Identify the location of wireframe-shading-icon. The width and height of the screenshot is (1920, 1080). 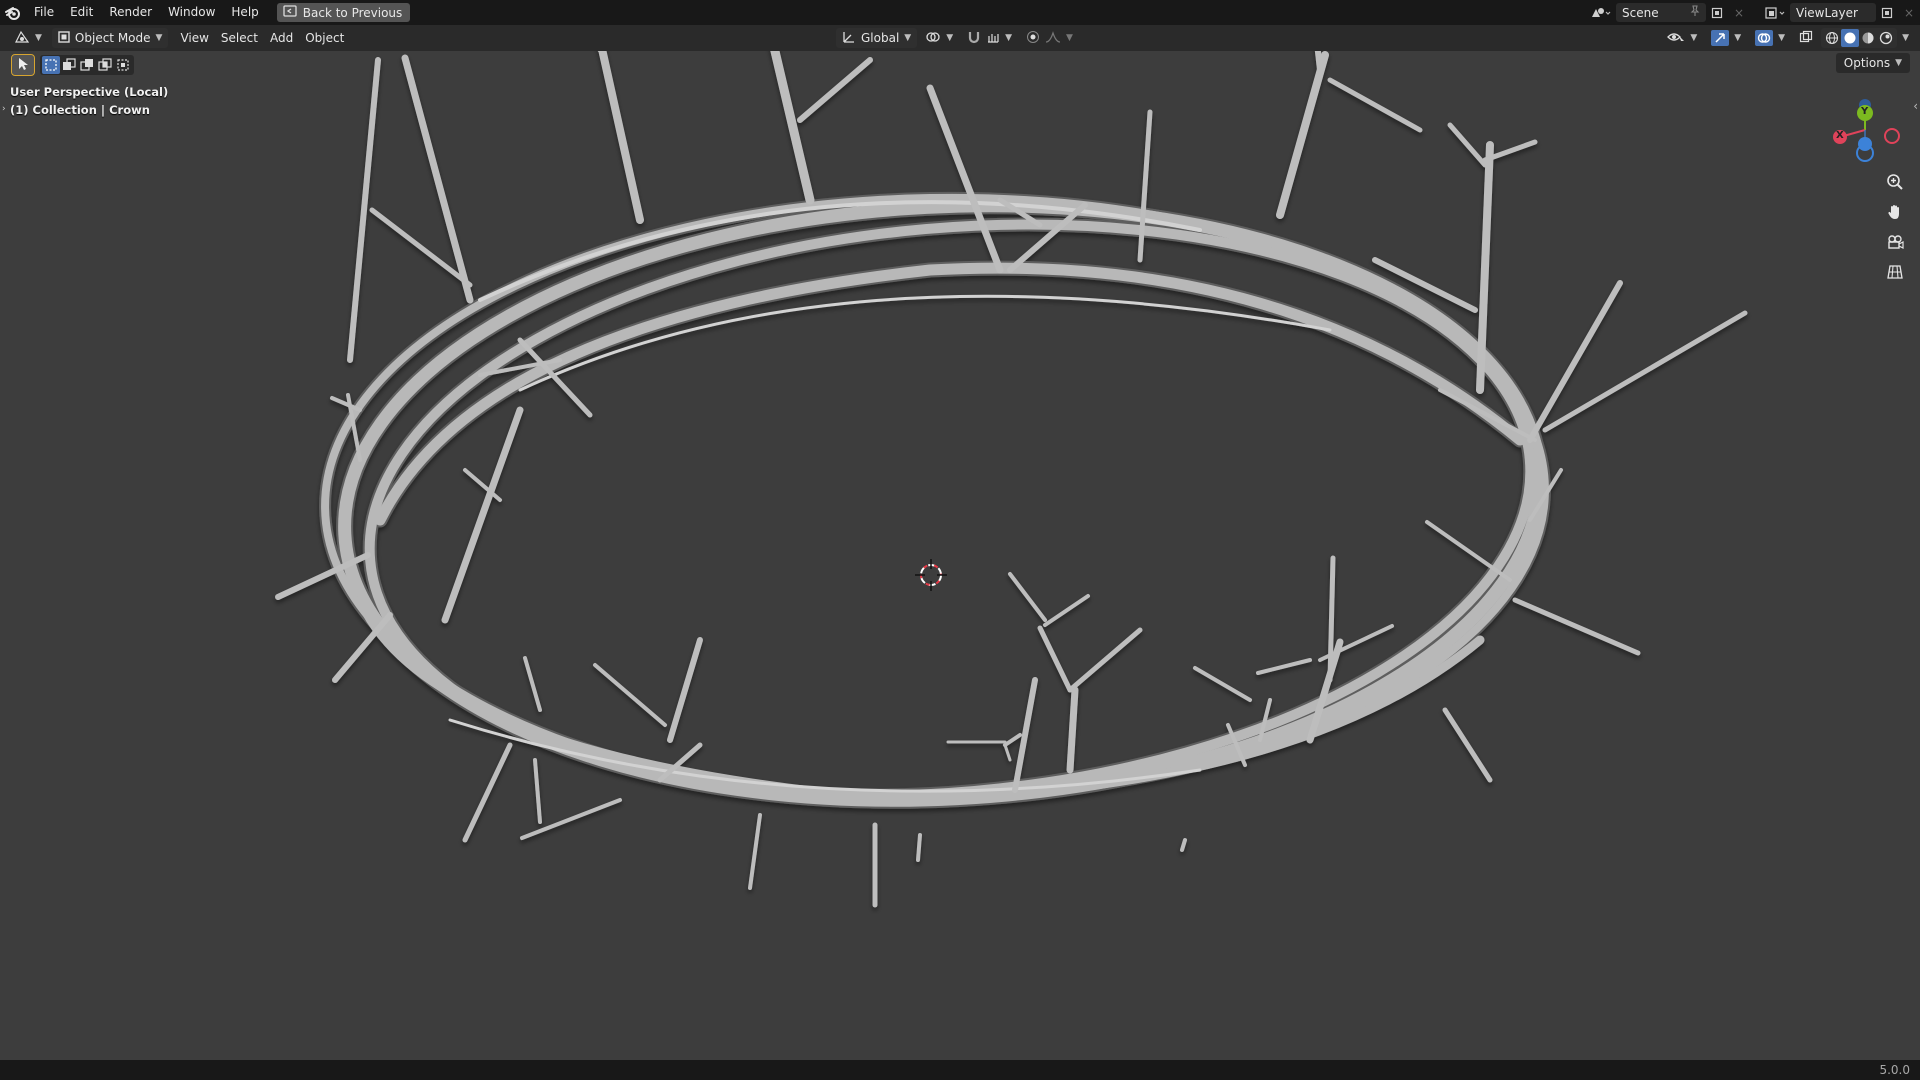
(1832, 38).